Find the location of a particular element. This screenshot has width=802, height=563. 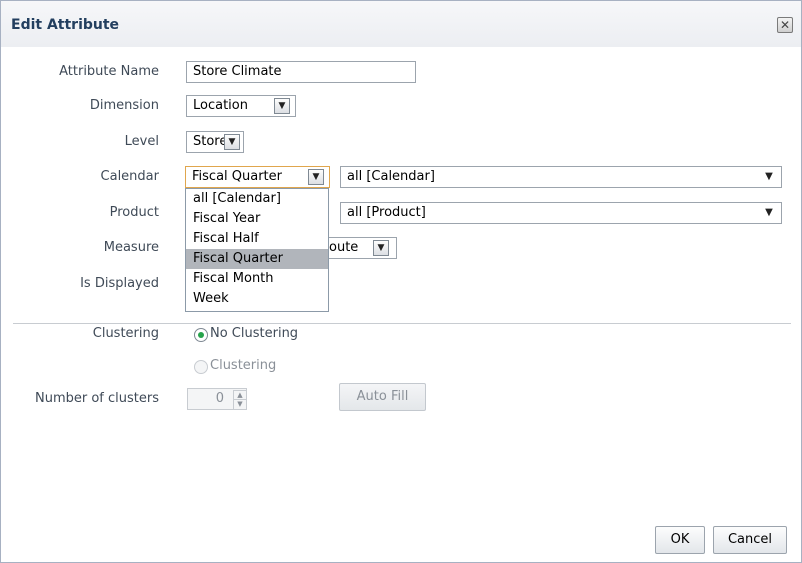

level-select: Store ▼ is located at coordinates (215, 142).